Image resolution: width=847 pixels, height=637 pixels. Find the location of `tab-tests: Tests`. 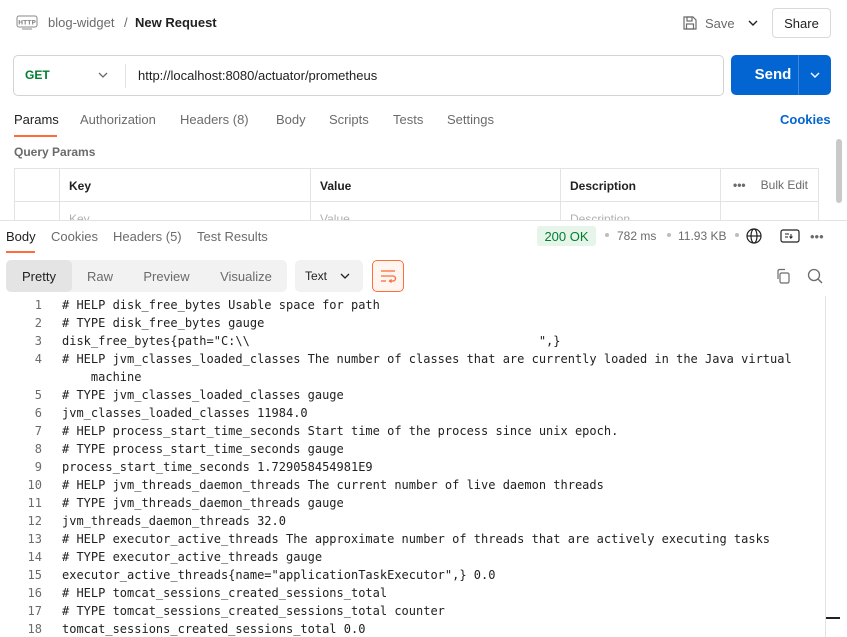

tab-tests: Tests is located at coordinates (408, 119).